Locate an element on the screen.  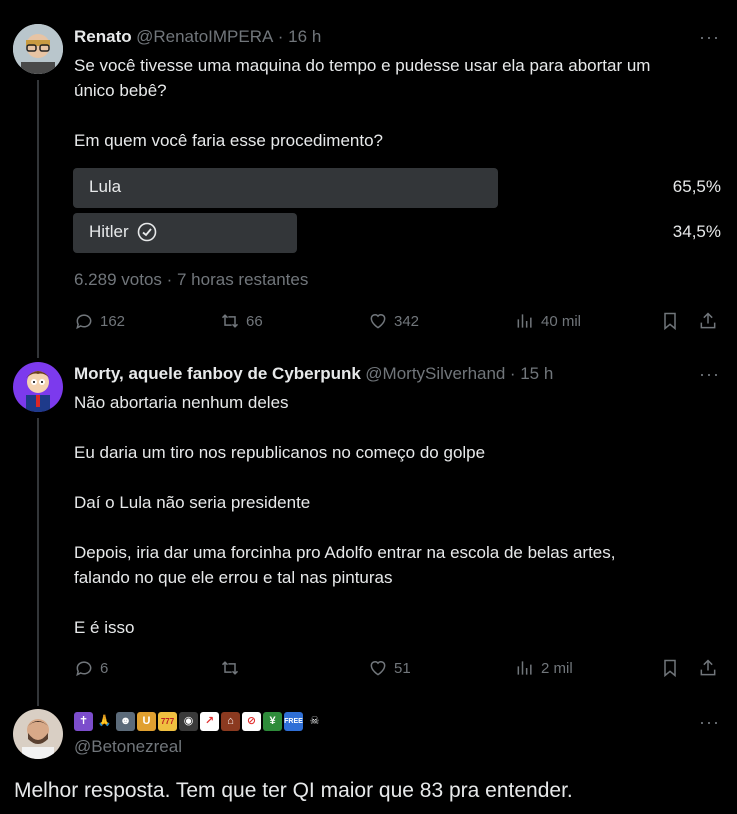
like-count: 51 is located at coordinates (402, 668).